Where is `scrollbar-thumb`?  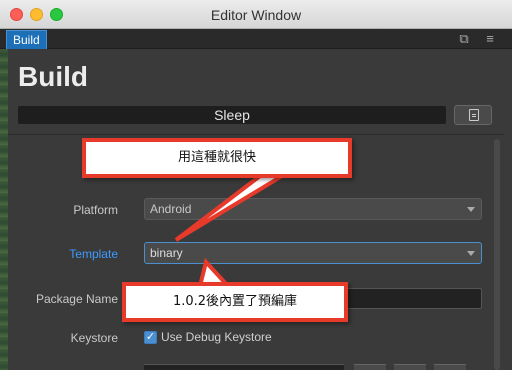 scrollbar-thumb is located at coordinates (497, 254).